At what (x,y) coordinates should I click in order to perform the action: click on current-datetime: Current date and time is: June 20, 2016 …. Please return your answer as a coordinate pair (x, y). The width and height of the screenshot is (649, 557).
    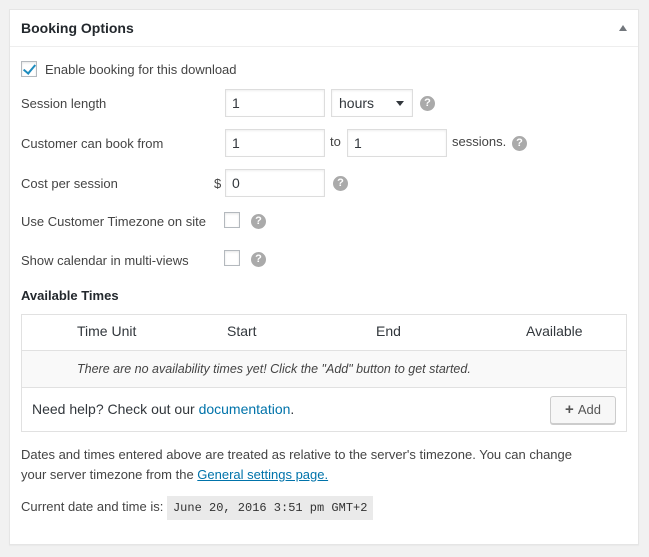
    Looking at the image, I should click on (197, 508).